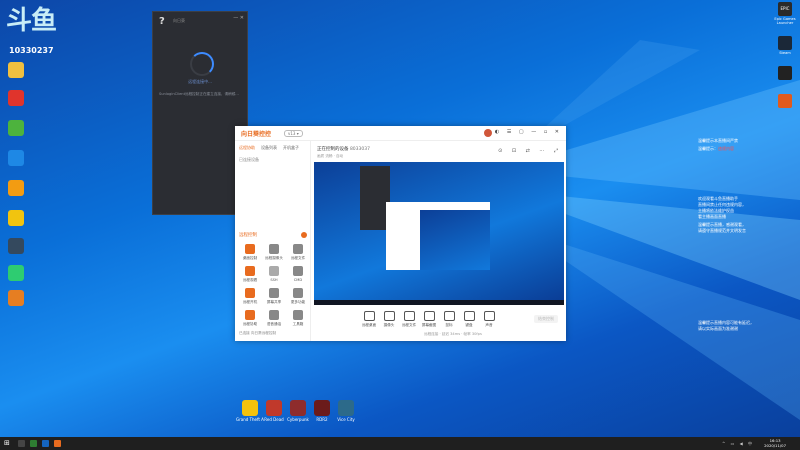 This screenshot has height=450, width=800. Describe the element at coordinates (274, 249) in the screenshot. I see `remote-camera-icon` at that location.